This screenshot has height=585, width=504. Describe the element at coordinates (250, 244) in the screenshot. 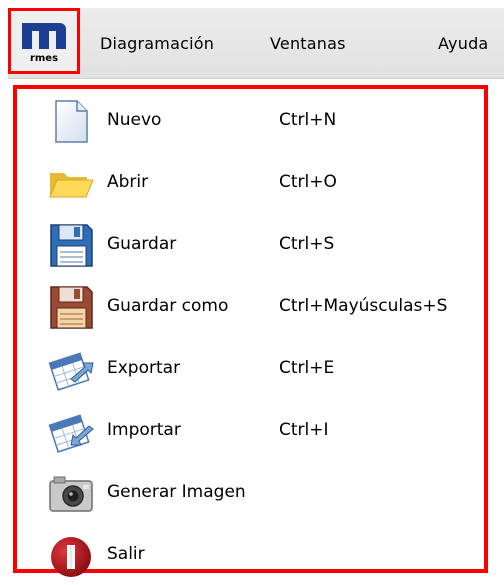

I see `menu-item-guardar: Guardar Ctrl+S` at that location.